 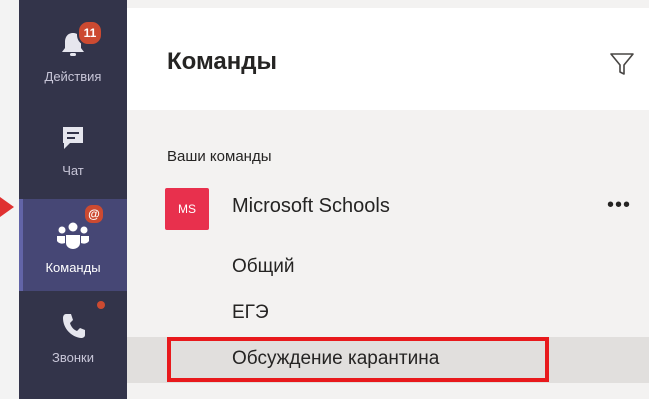 I want to click on team-row: MS Microsoft Schools •••, so click(x=388, y=210).